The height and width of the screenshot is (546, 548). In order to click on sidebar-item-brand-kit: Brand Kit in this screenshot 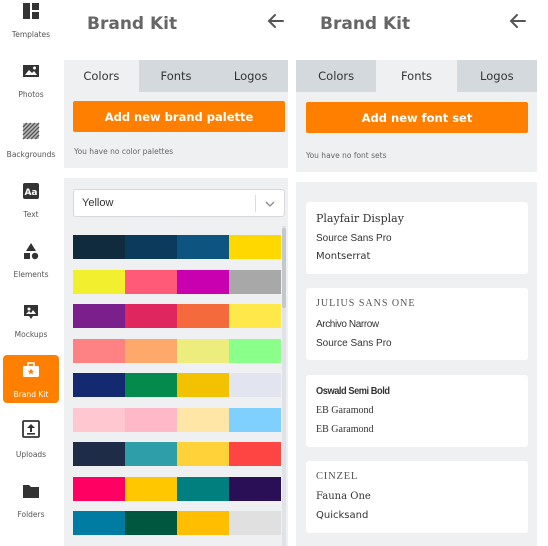, I will do `click(31, 379)`.